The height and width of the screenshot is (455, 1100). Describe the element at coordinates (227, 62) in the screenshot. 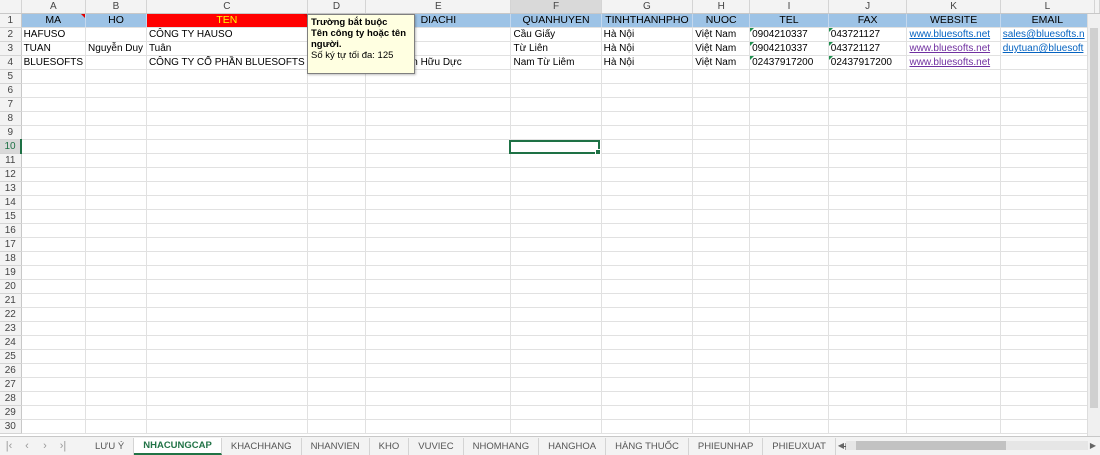

I see `cell-c4: CÔNG TY CỔ PHẦN BLUESOFTS` at that location.